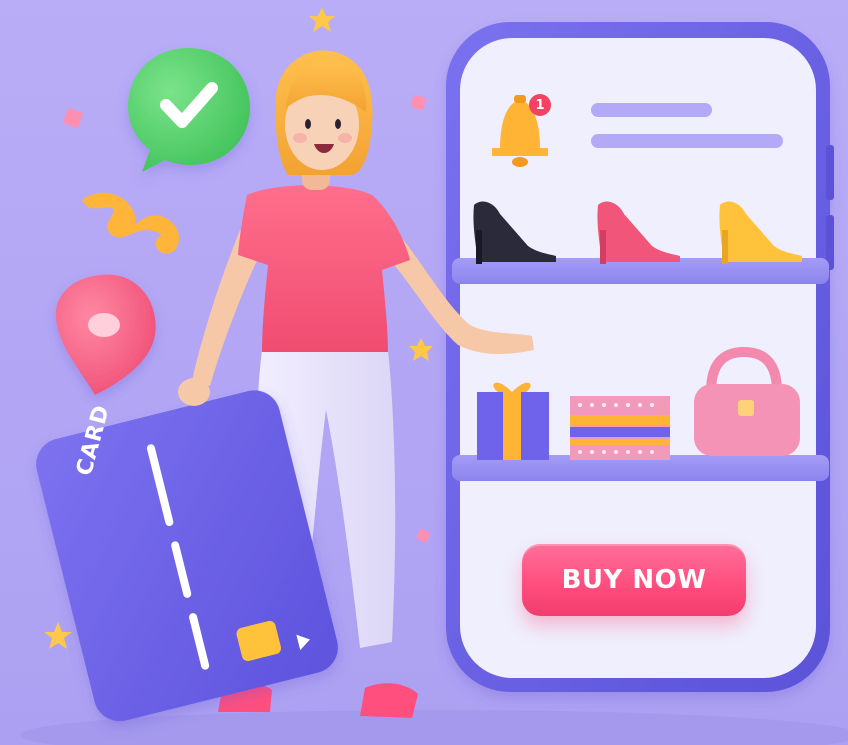  I want to click on gift-box-item, so click(513, 421).